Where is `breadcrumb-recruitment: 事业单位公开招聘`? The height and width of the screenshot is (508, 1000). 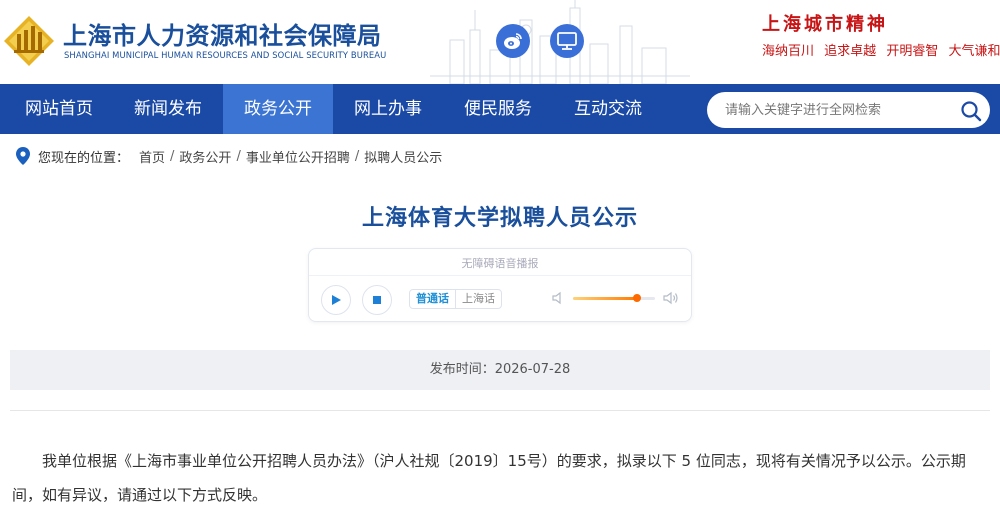
breadcrumb-recruitment: 事业单位公开招聘 is located at coordinates (298, 156).